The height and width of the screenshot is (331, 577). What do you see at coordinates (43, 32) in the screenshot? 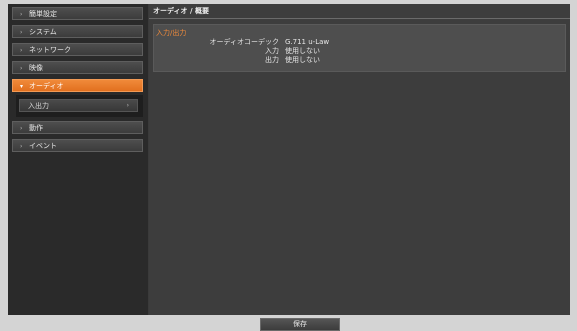
I see `sidebar-item-label: システム` at bounding box center [43, 32].